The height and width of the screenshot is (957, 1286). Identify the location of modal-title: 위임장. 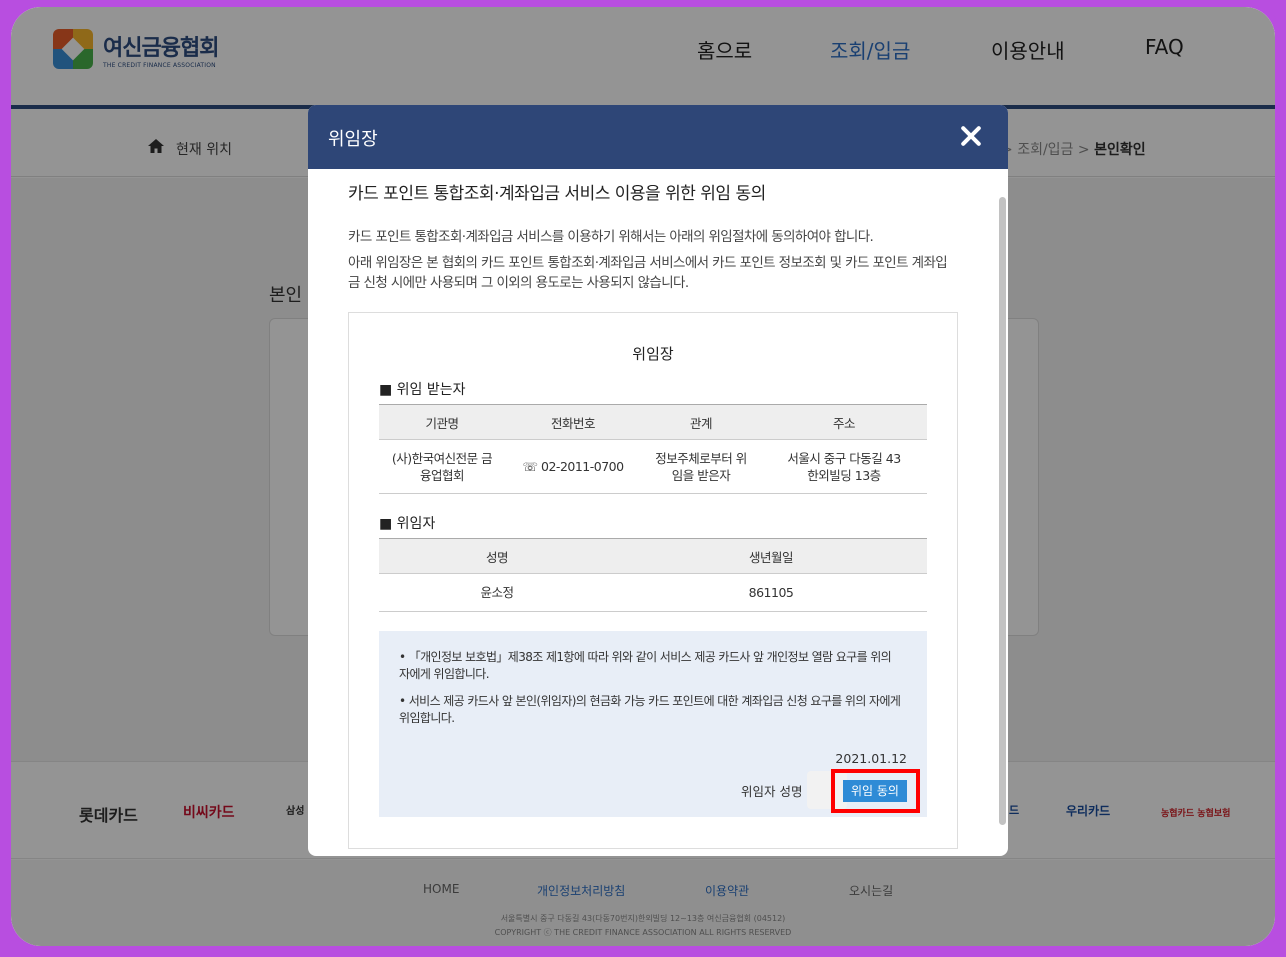
(353, 139).